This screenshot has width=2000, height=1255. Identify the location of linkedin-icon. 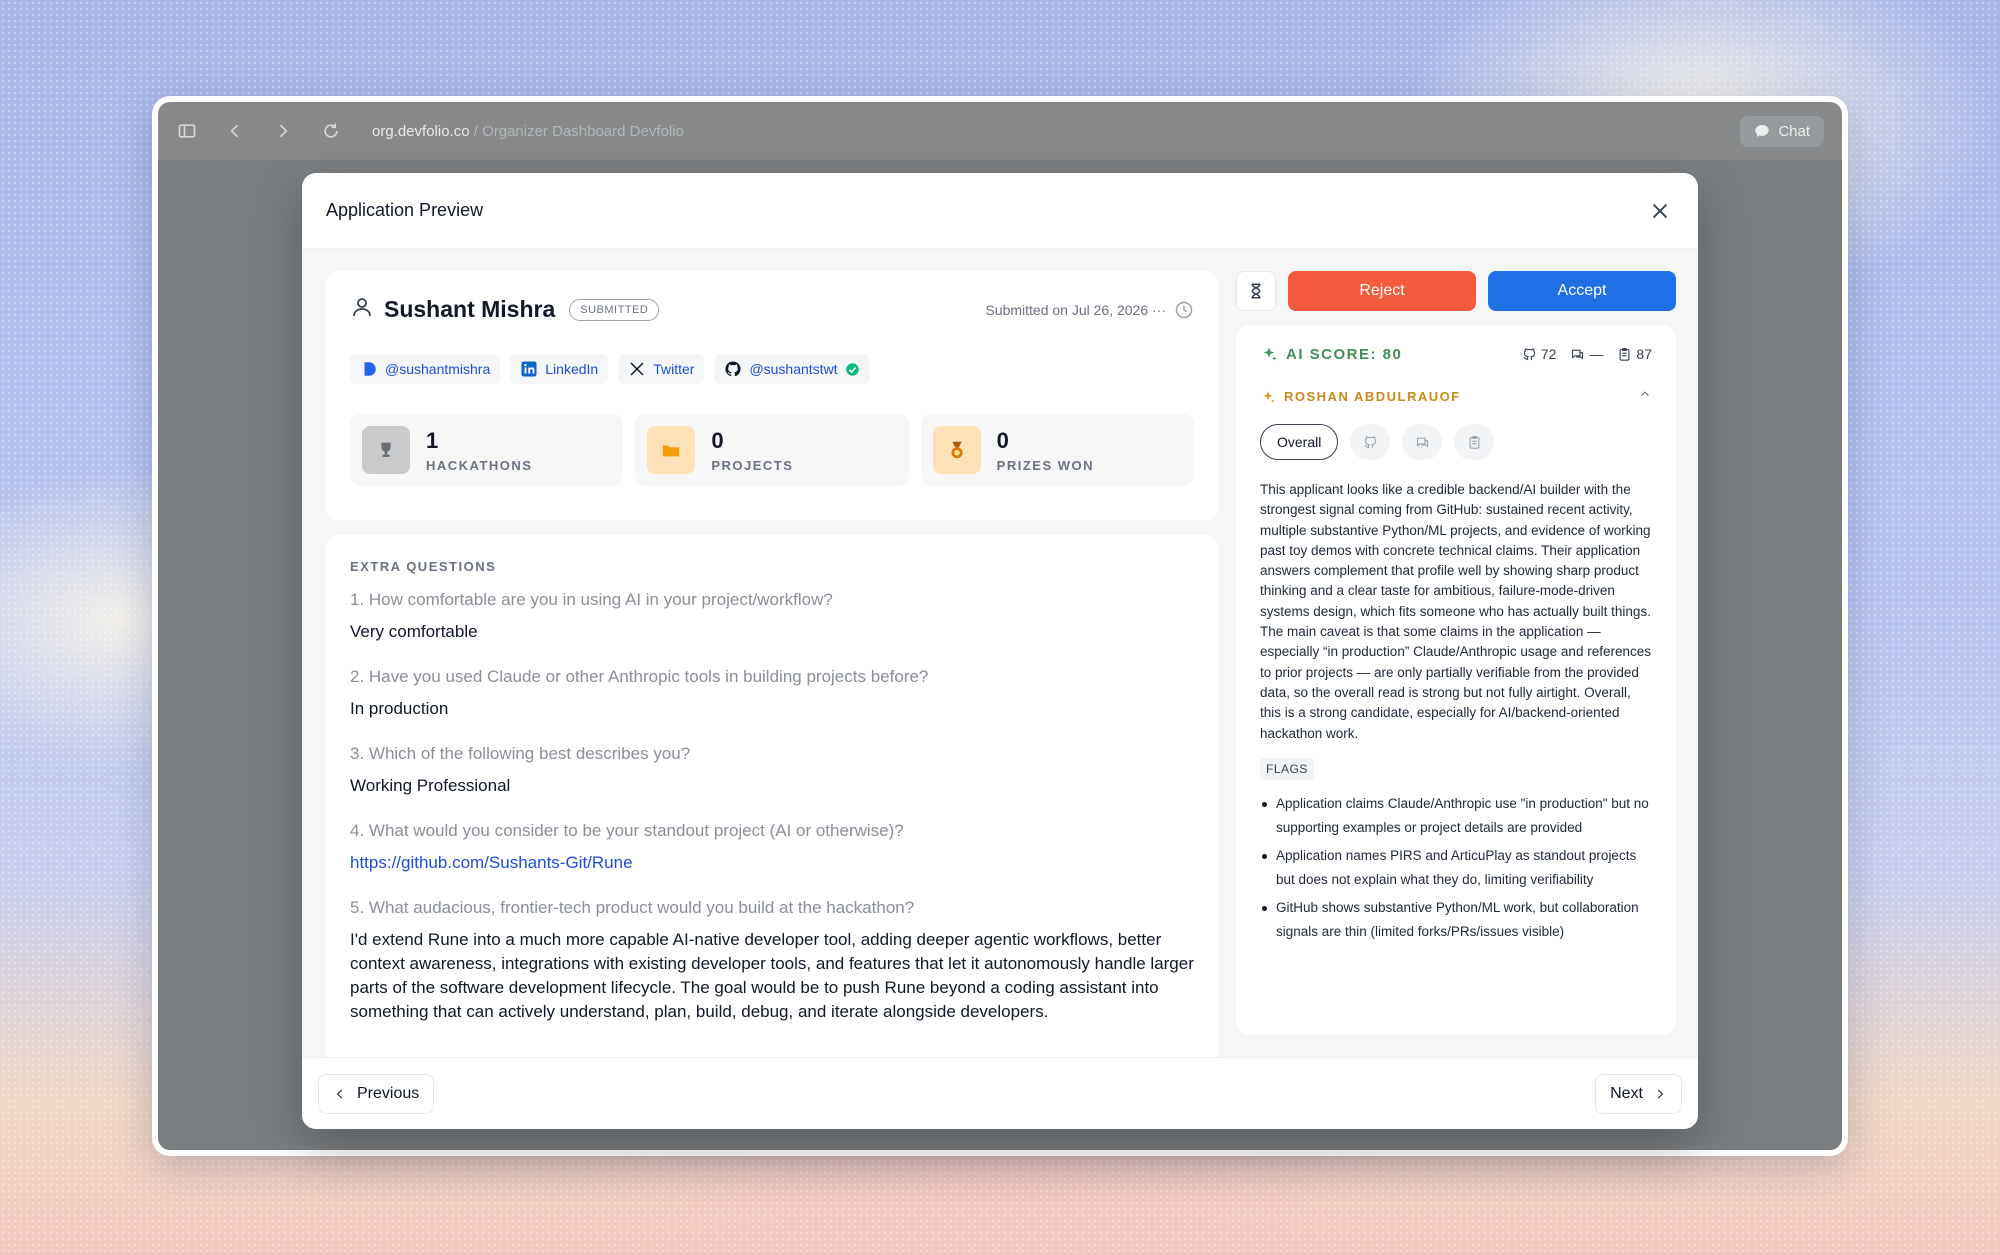
(529, 369).